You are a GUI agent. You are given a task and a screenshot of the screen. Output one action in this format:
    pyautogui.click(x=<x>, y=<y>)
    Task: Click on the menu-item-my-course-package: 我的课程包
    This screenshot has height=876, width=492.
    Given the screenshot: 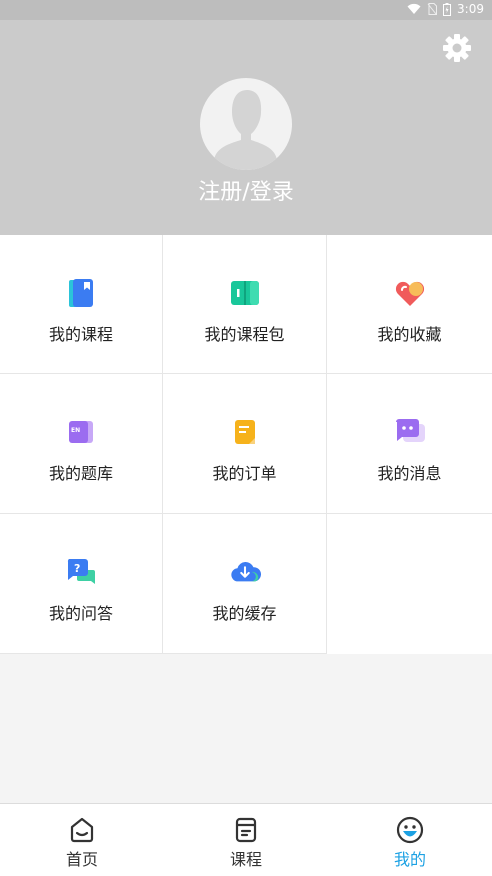 What is the action you would take?
    pyautogui.click(x=245, y=304)
    